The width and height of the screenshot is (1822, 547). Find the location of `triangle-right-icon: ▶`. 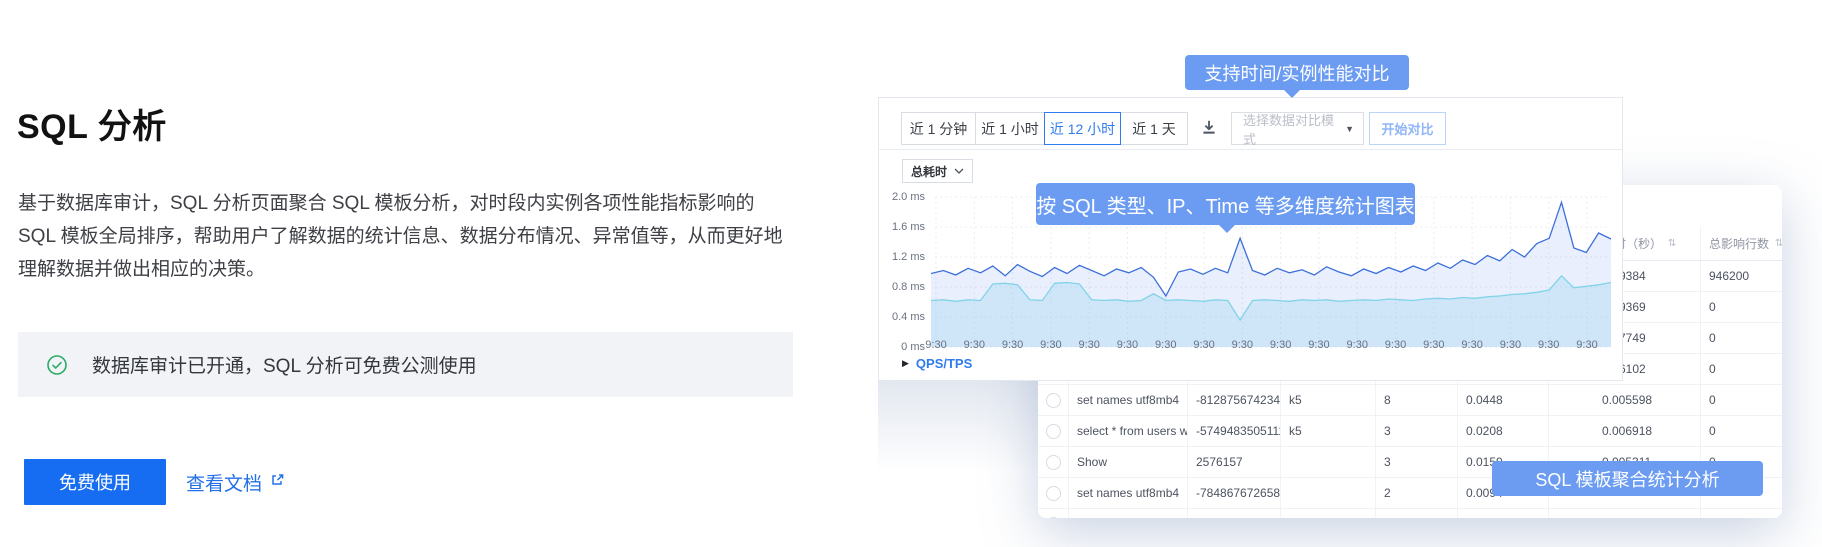

triangle-right-icon: ▶ is located at coordinates (905, 363).